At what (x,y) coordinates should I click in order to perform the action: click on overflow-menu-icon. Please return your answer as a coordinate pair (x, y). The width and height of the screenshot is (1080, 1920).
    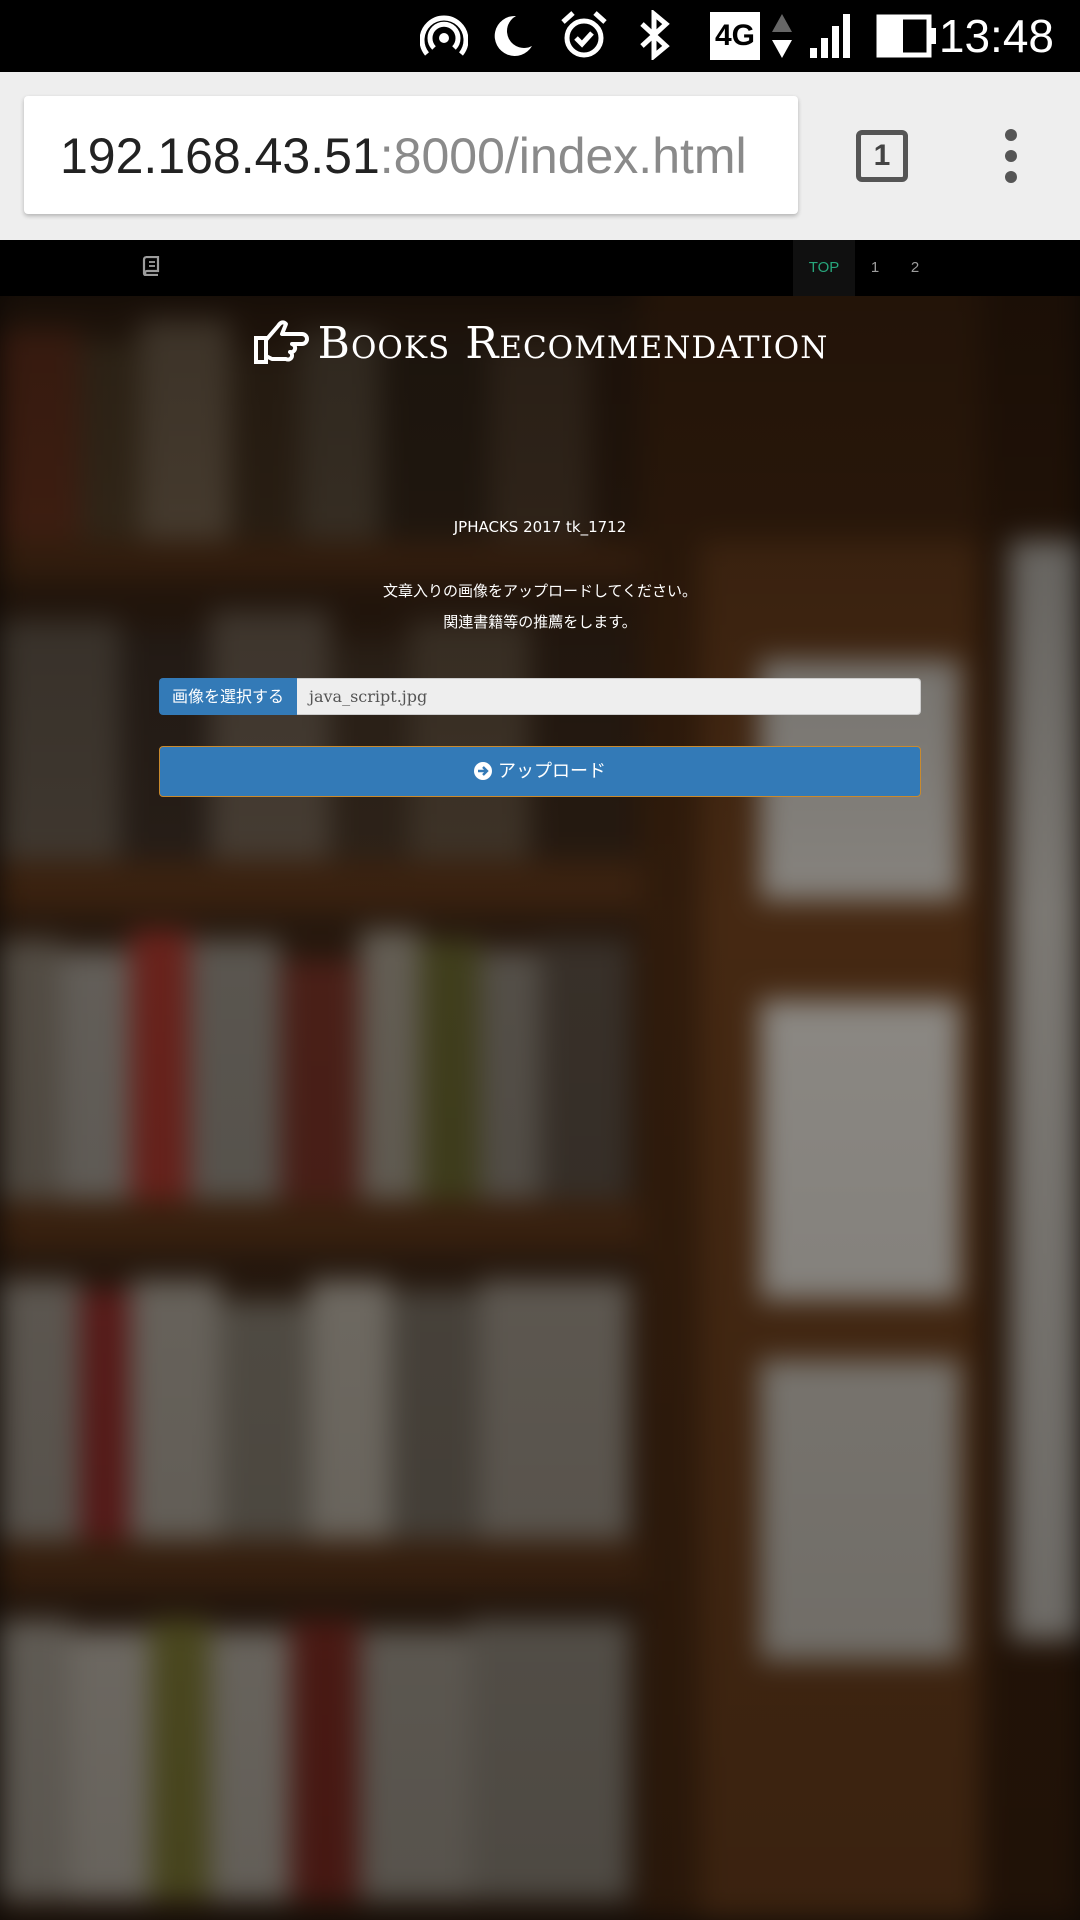
    Looking at the image, I should click on (1011, 156).